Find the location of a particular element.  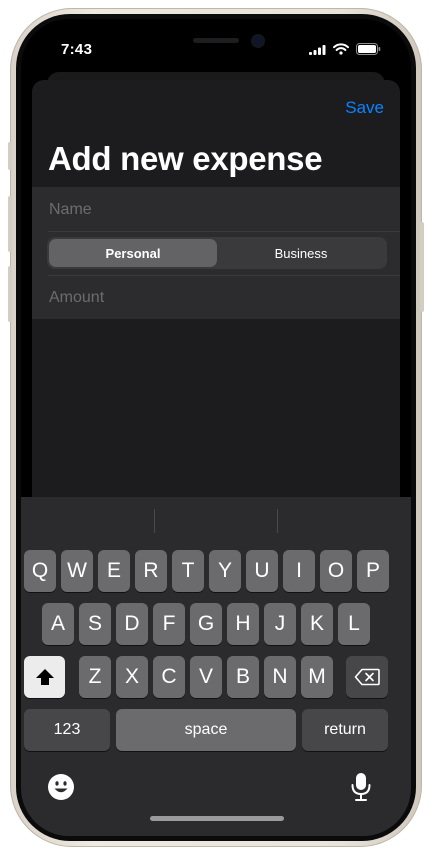

key-b: B is located at coordinates (243, 677).